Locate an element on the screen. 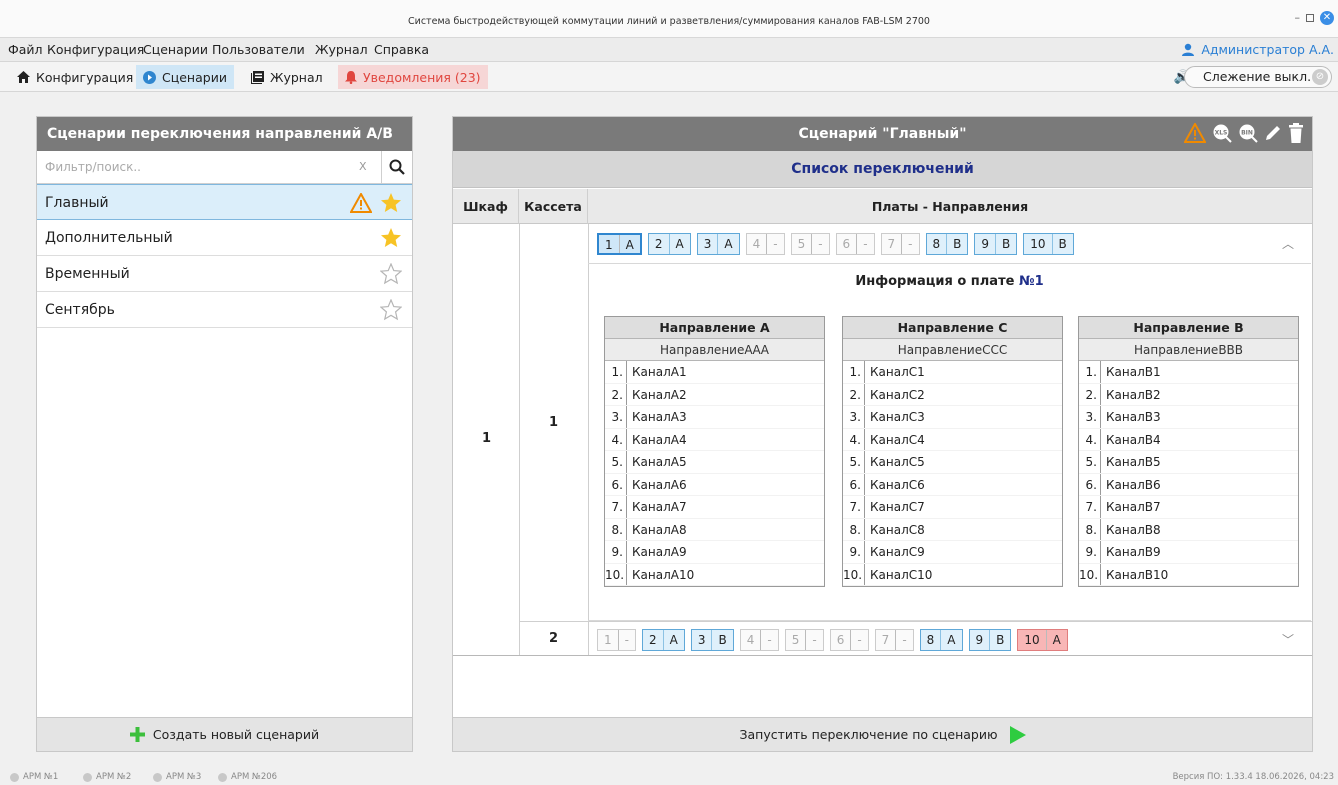 This screenshot has width=1338, height=785. minimize-icon: – is located at coordinates (1298, 17).